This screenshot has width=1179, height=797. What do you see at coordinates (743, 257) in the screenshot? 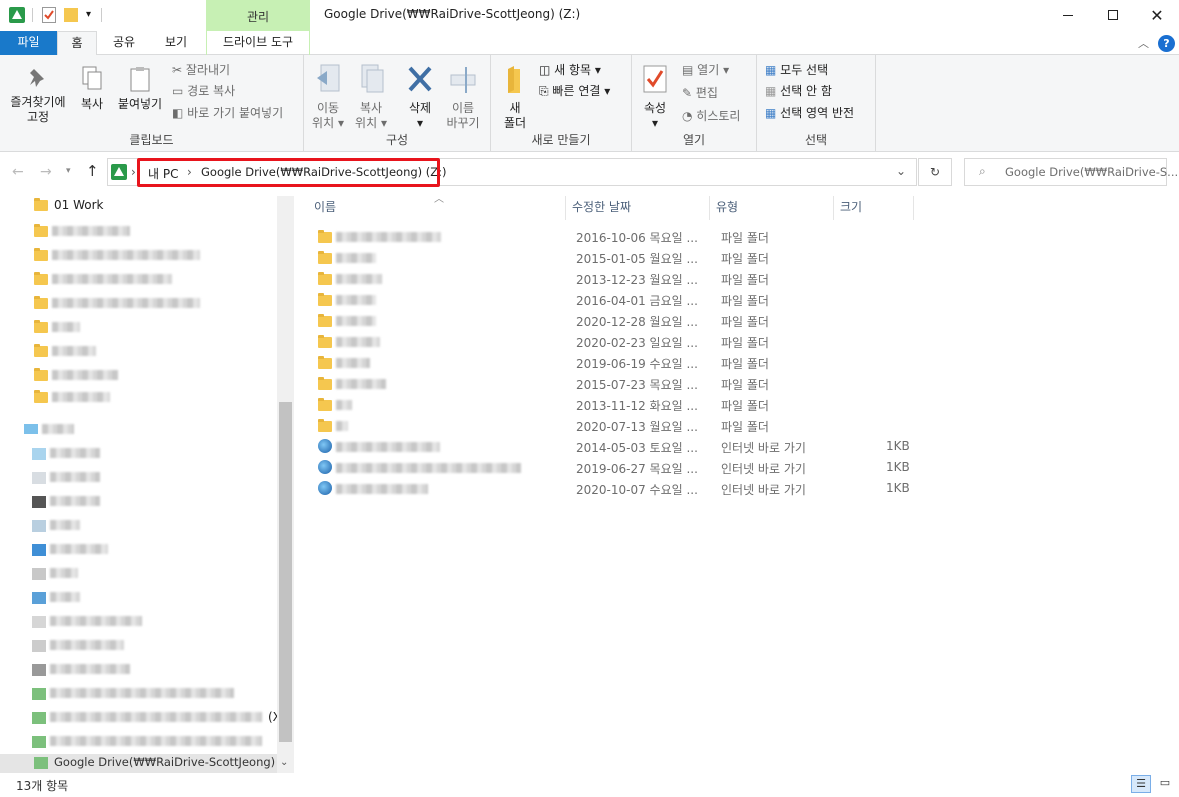
I see `file-row-folder: 2015-01-05 월요일 ... 파일 폴더` at bounding box center [743, 257].